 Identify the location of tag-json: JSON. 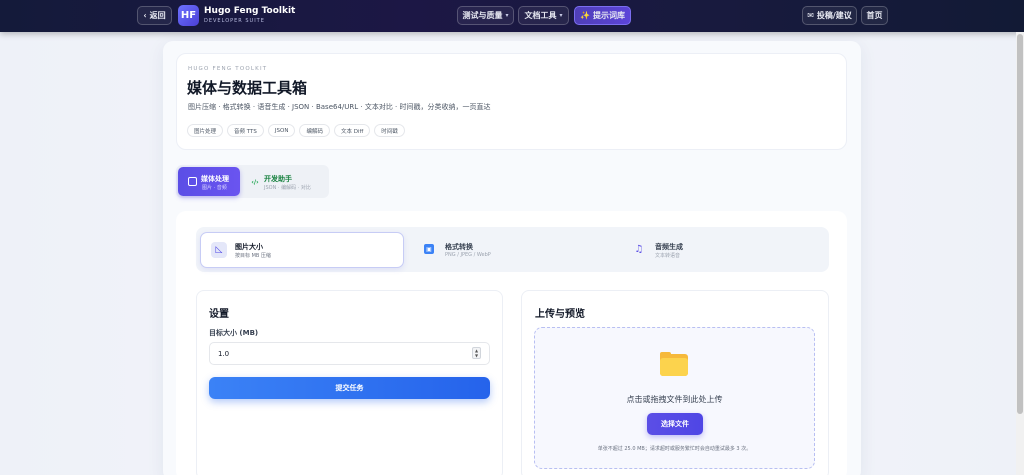
(281, 130).